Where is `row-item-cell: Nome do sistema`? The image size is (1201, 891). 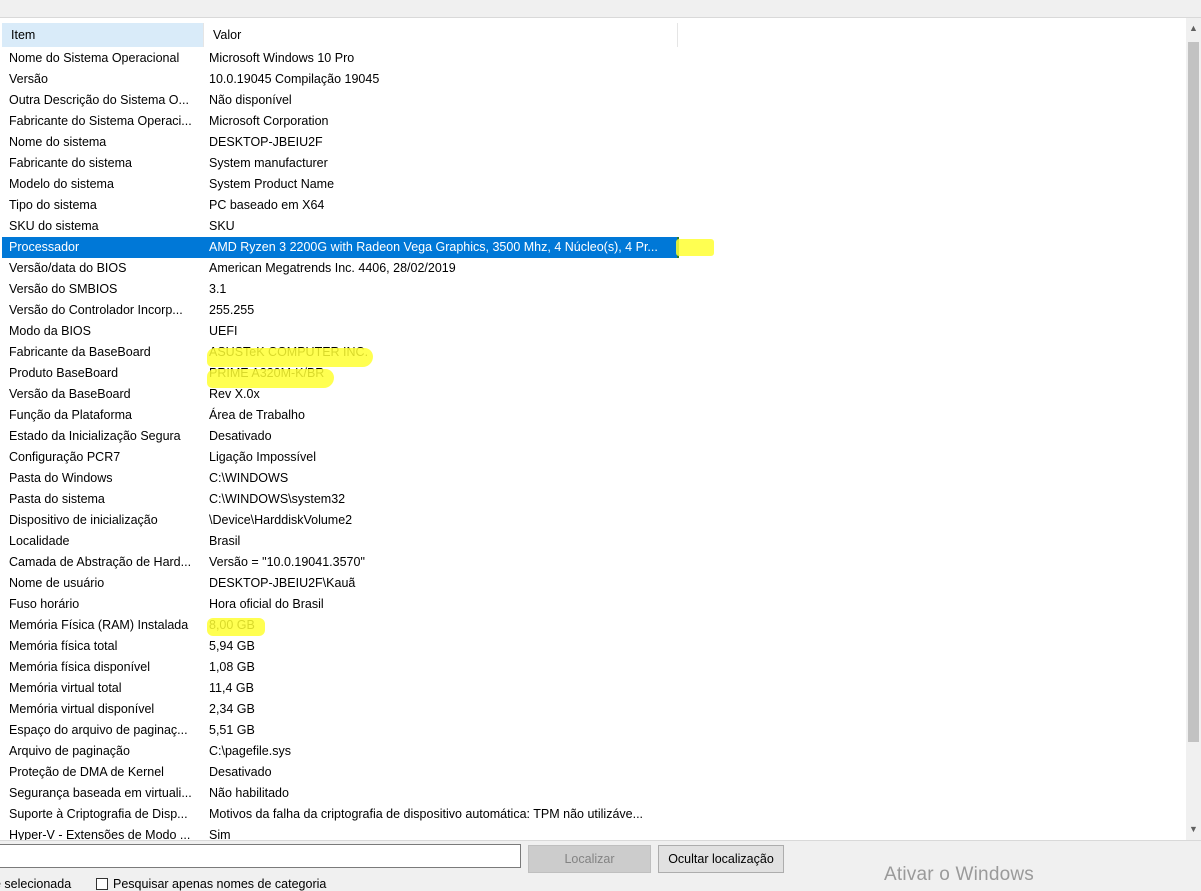 row-item-cell: Nome do sistema is located at coordinates (58, 142).